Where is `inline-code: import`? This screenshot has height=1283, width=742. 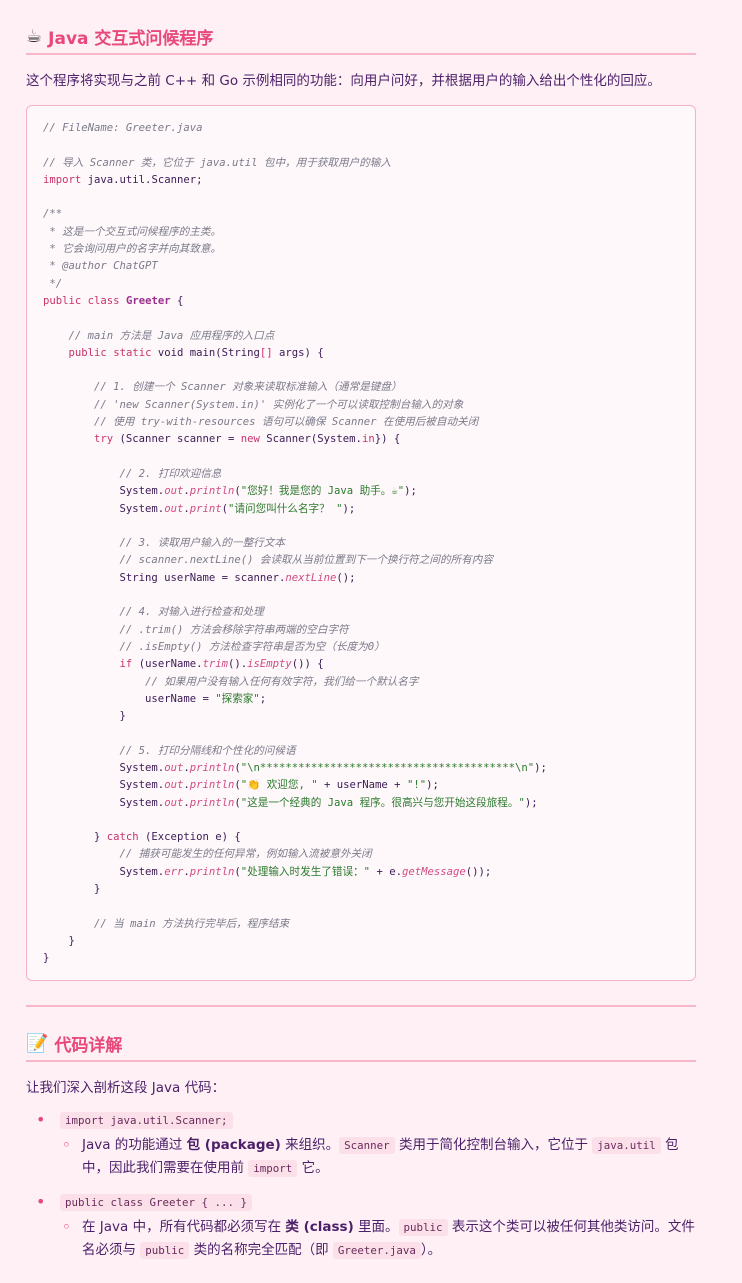 inline-code: import is located at coordinates (273, 1168).